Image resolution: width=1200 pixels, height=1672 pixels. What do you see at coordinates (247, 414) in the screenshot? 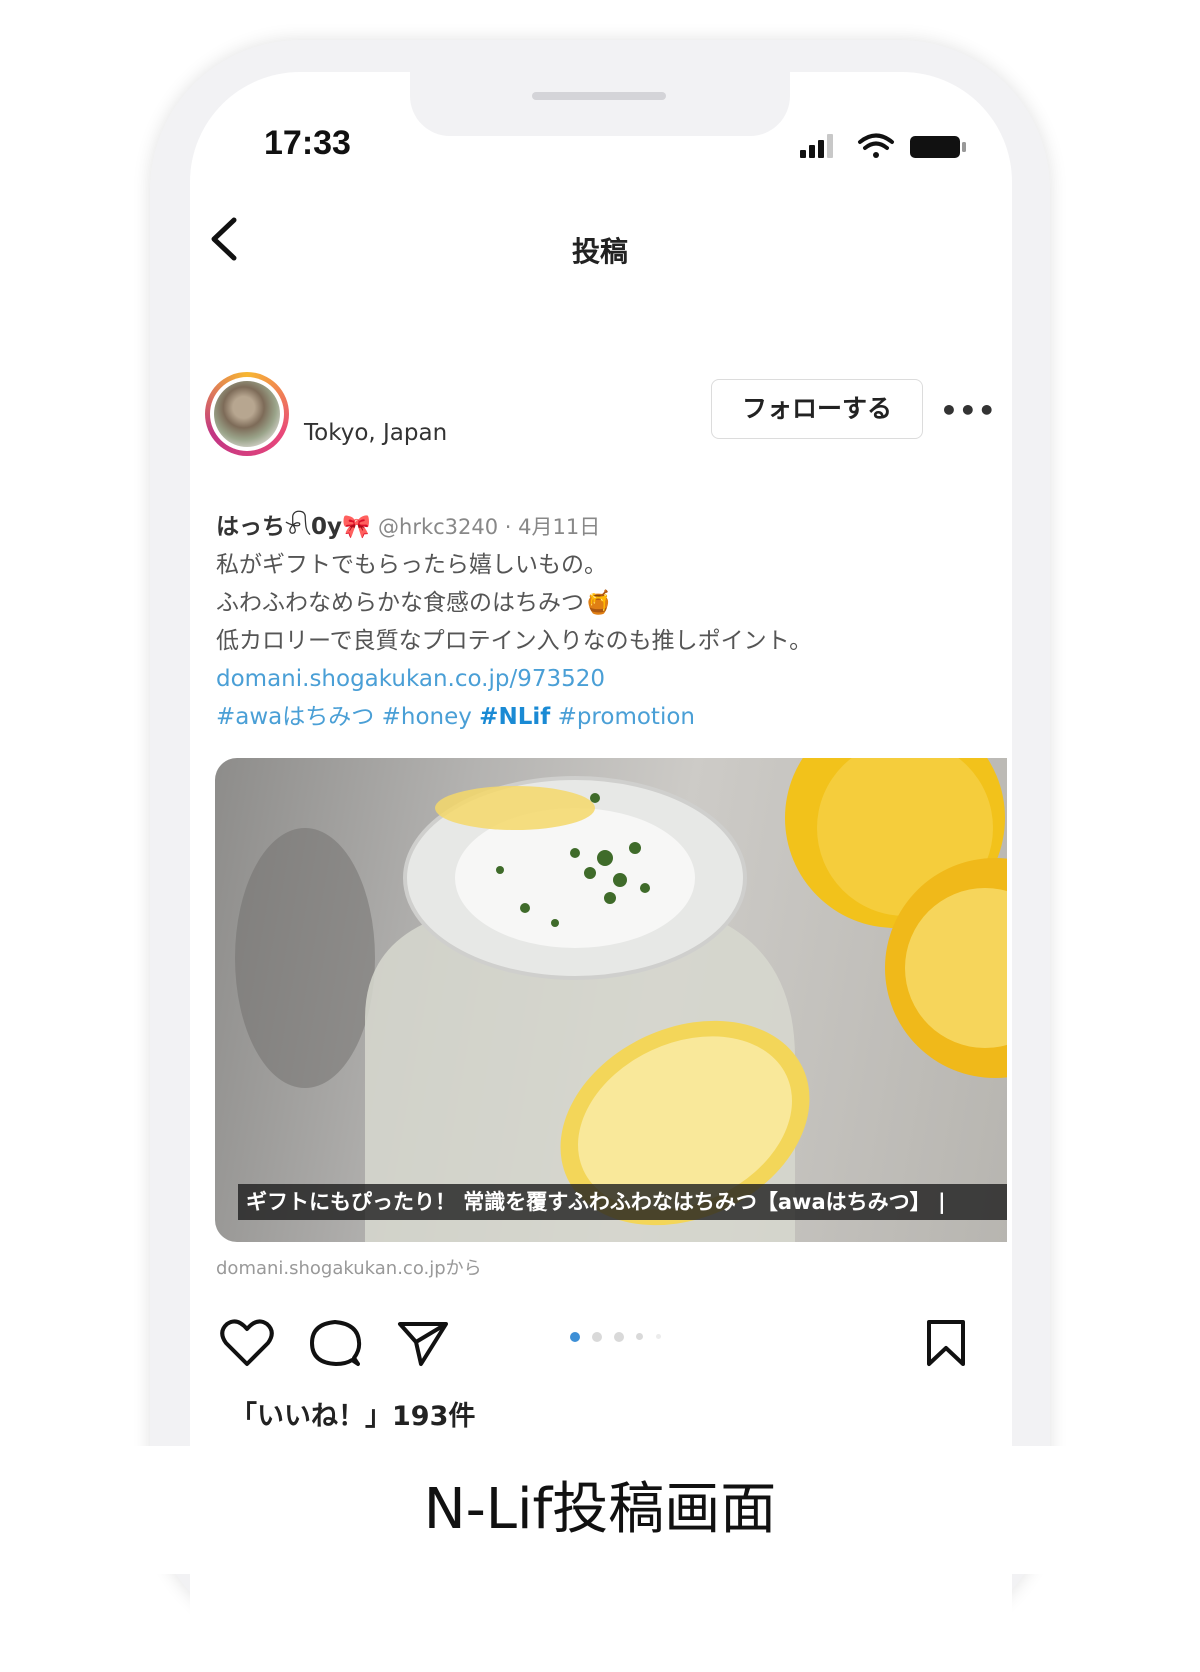
I see `avatar` at bounding box center [247, 414].